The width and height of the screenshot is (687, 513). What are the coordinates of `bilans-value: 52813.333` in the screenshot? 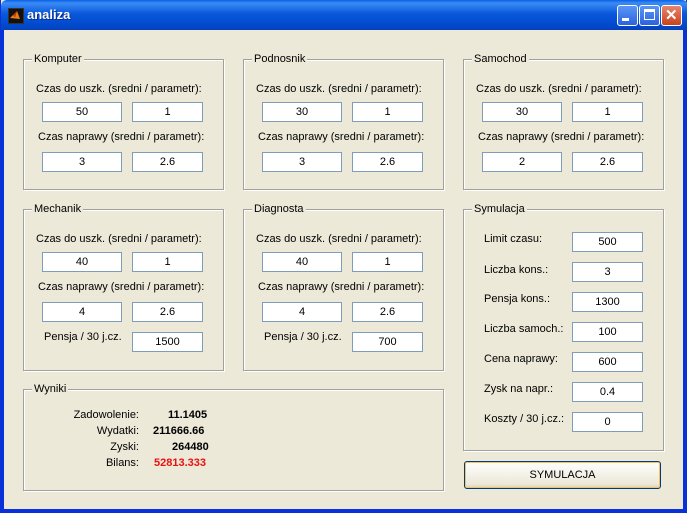 It's located at (180, 463).